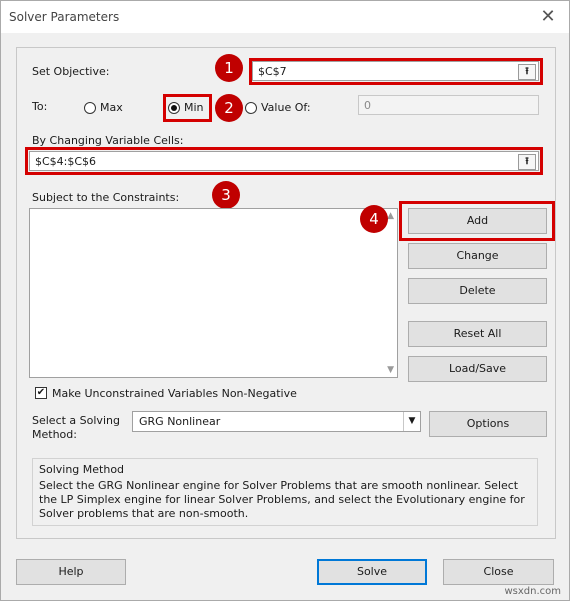 The width and height of the screenshot is (570, 601). What do you see at coordinates (180, 421) in the screenshot?
I see `solving-method-value: GRG Nonlinear` at bounding box center [180, 421].